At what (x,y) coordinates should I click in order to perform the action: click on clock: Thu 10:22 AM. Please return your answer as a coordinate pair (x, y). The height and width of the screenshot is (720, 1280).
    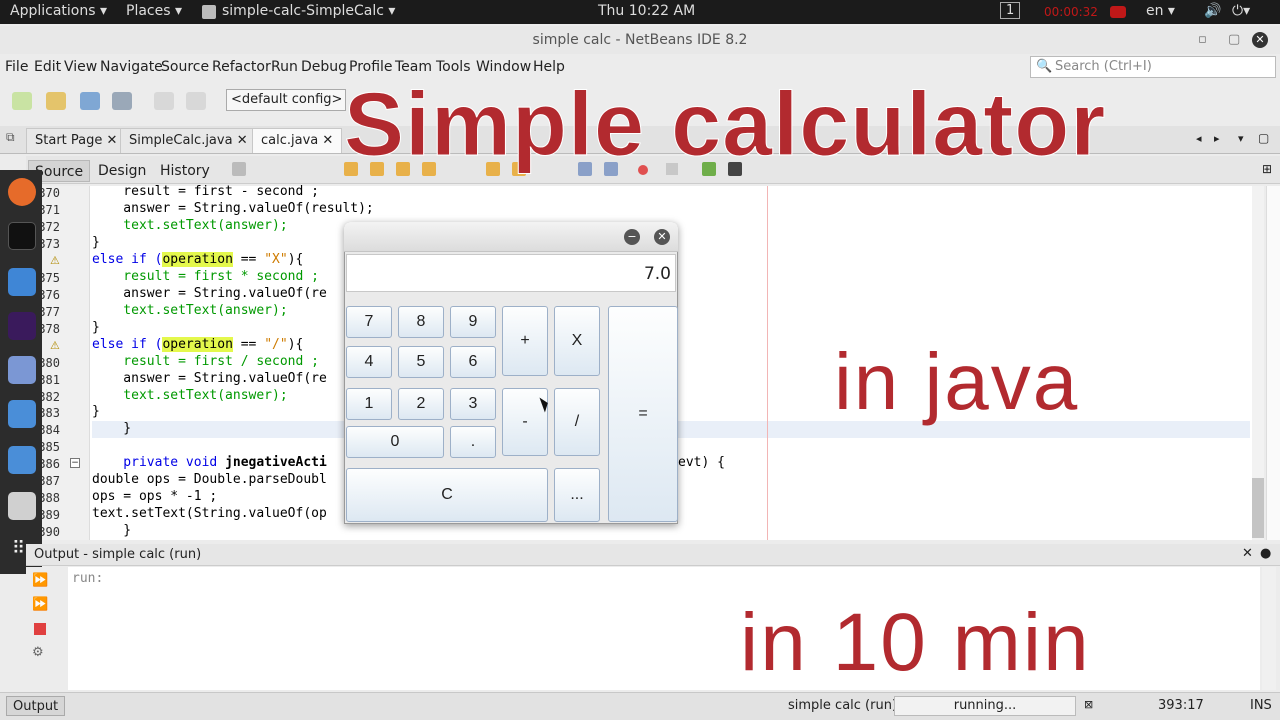
    Looking at the image, I should click on (646, 11).